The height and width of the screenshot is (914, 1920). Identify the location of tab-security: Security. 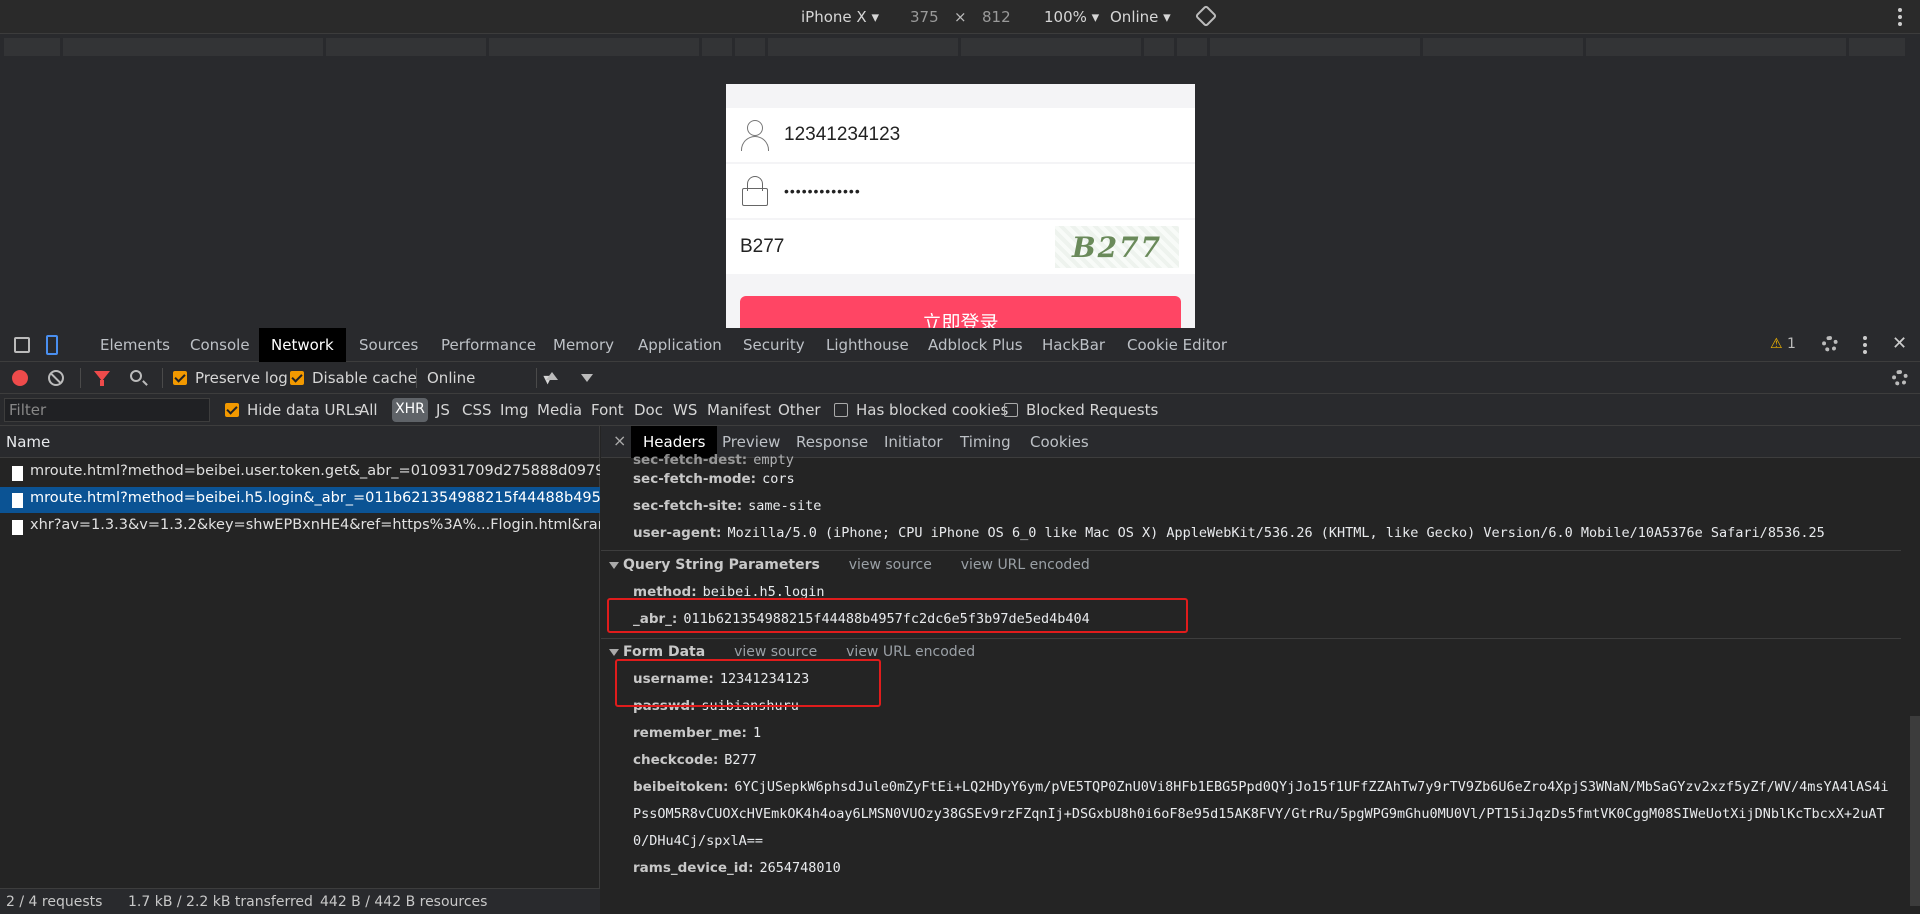
(774, 345).